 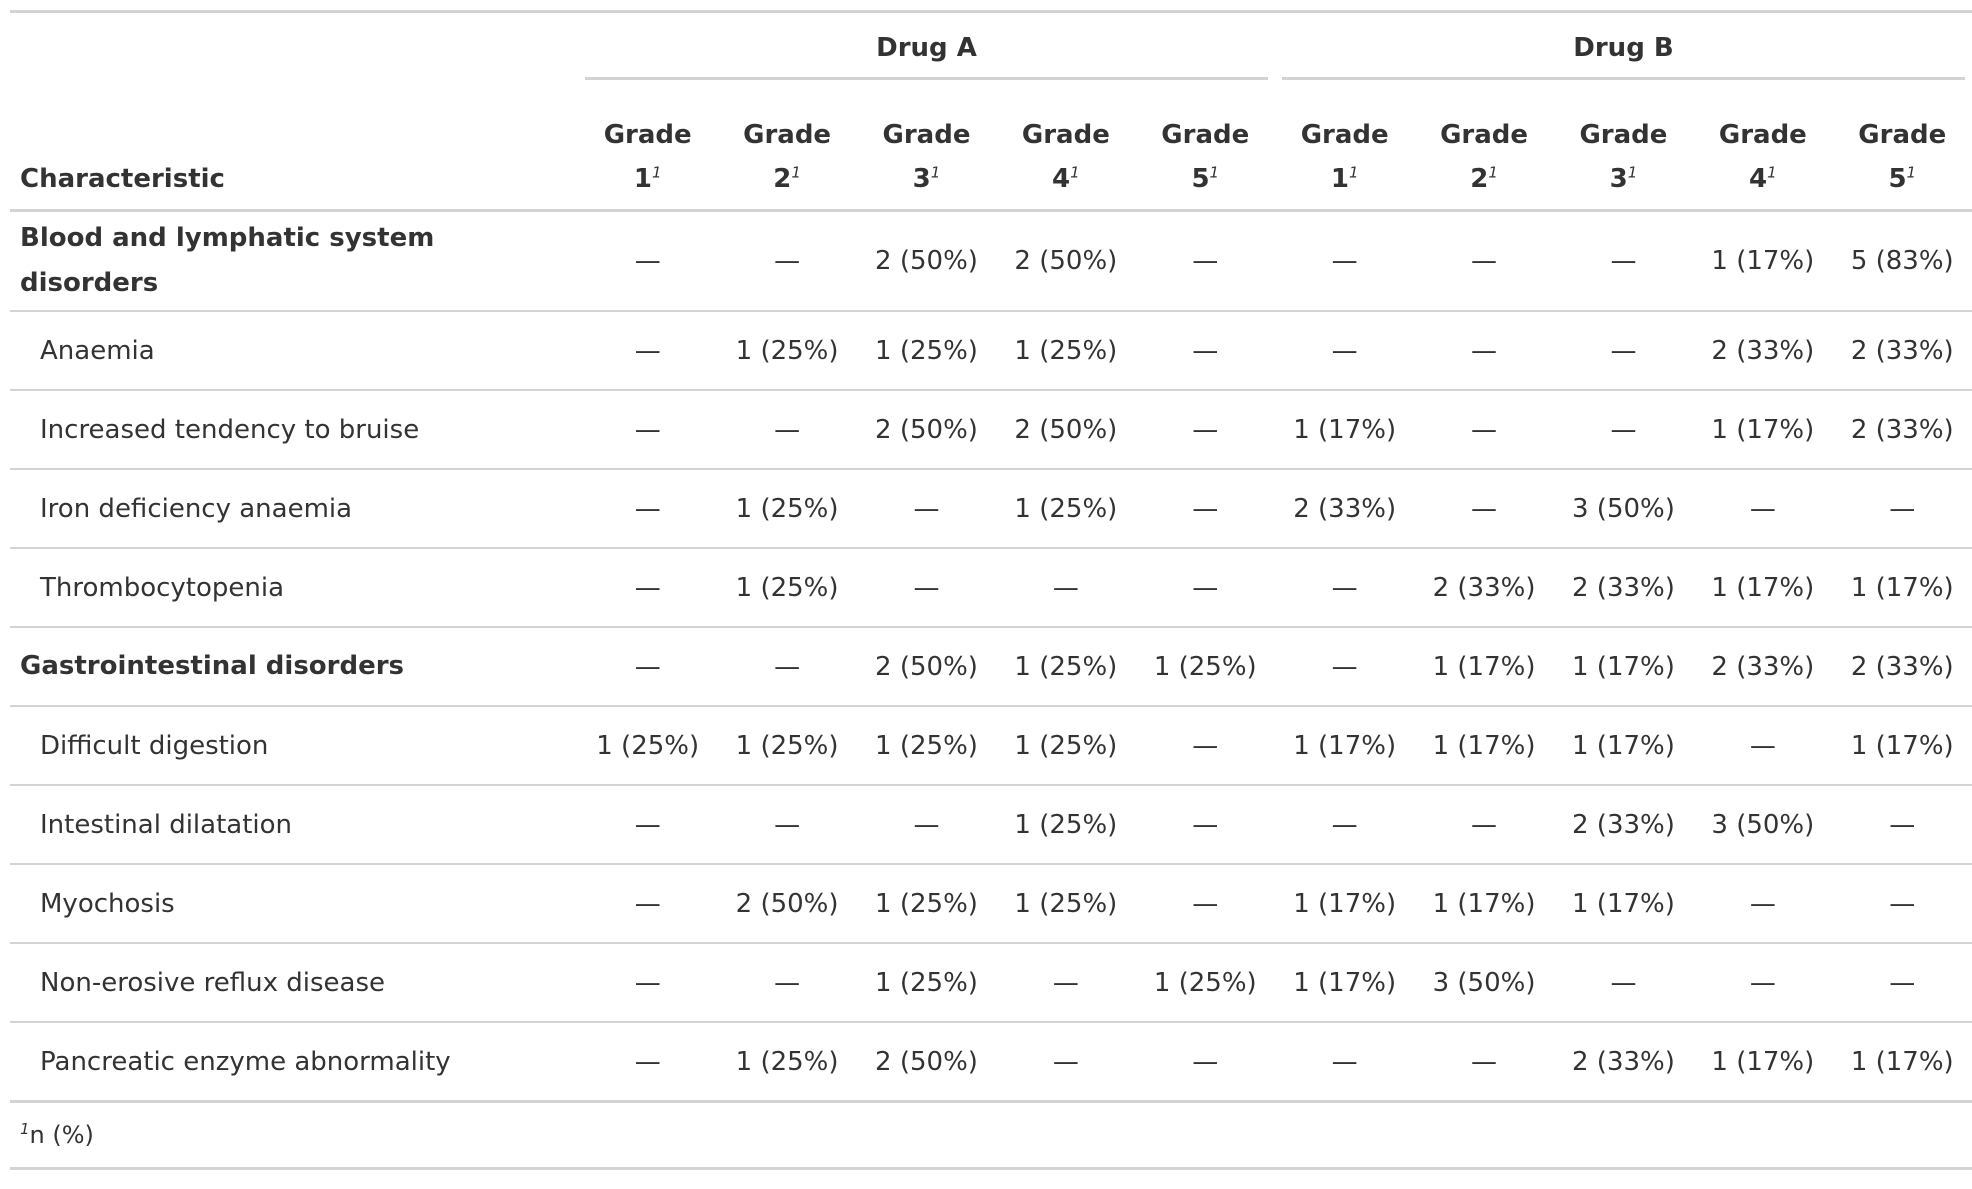 I want to click on column-header-drug-b-grade-3: Grade 31, so click(x=1623, y=150).